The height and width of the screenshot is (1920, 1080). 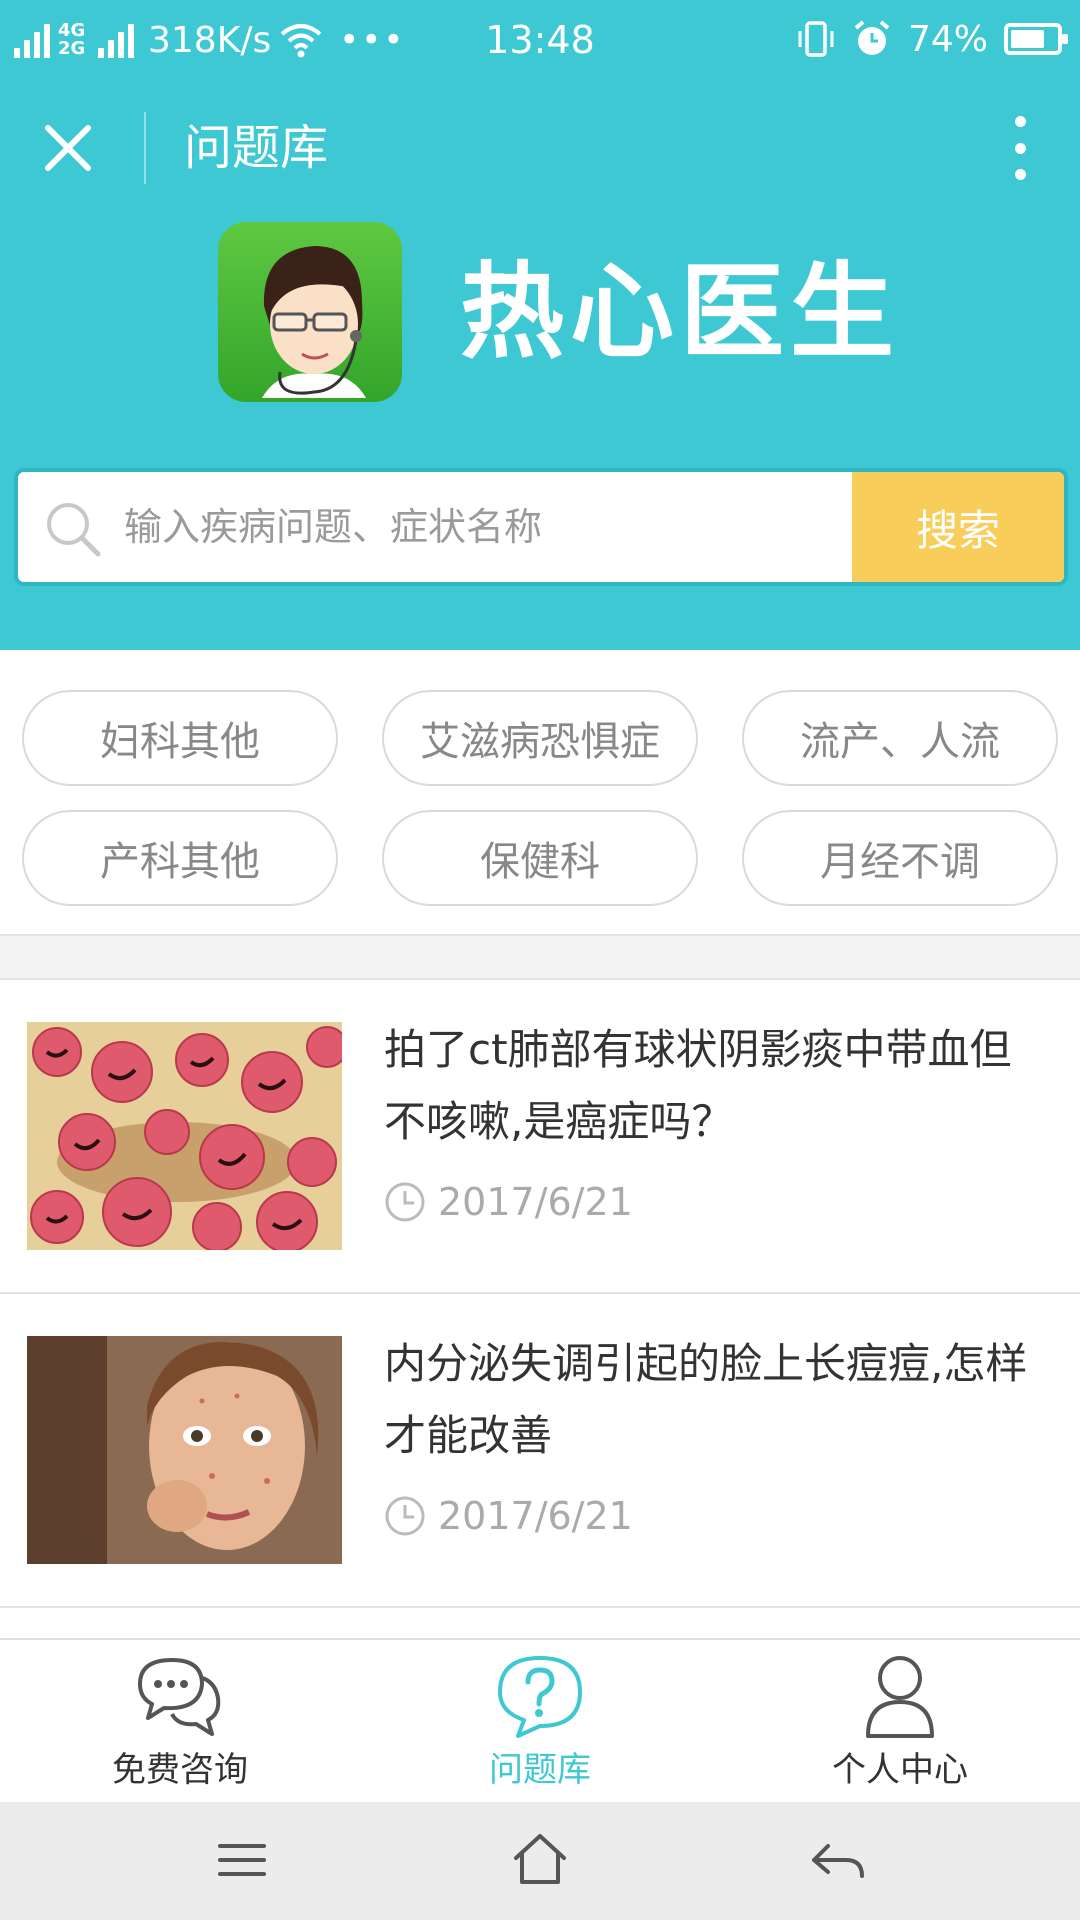 I want to click on bottom-navigation: 免费咨询 问题库 个人中心, so click(x=540, y=1720).